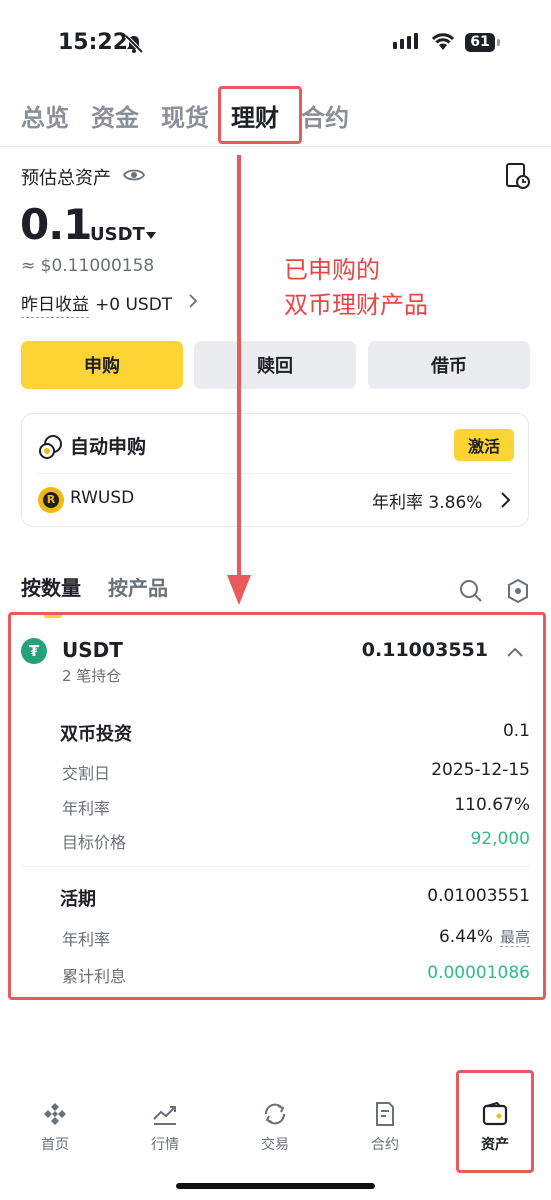  Describe the element at coordinates (134, 46) in the screenshot. I see `bell-muted-icon` at that location.